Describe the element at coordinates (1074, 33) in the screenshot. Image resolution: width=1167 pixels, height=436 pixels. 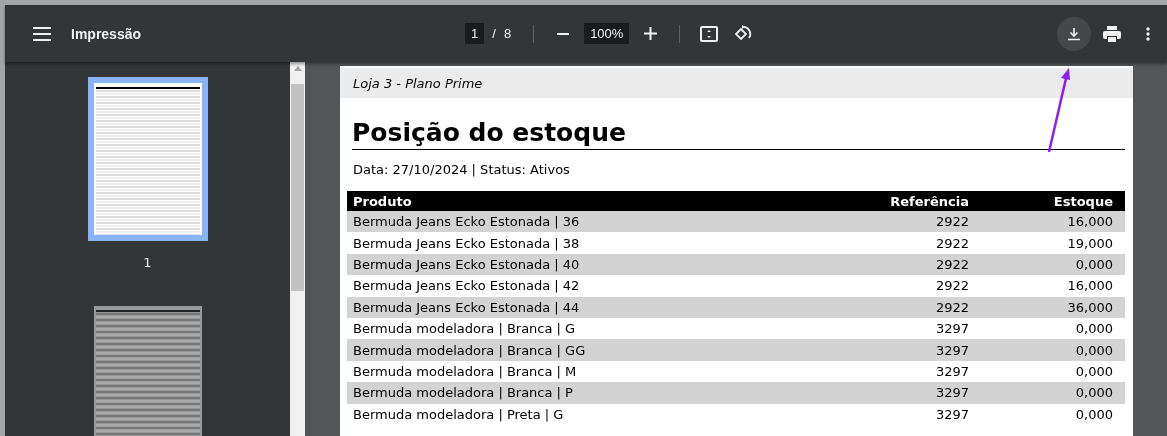
I see `download-icon` at that location.